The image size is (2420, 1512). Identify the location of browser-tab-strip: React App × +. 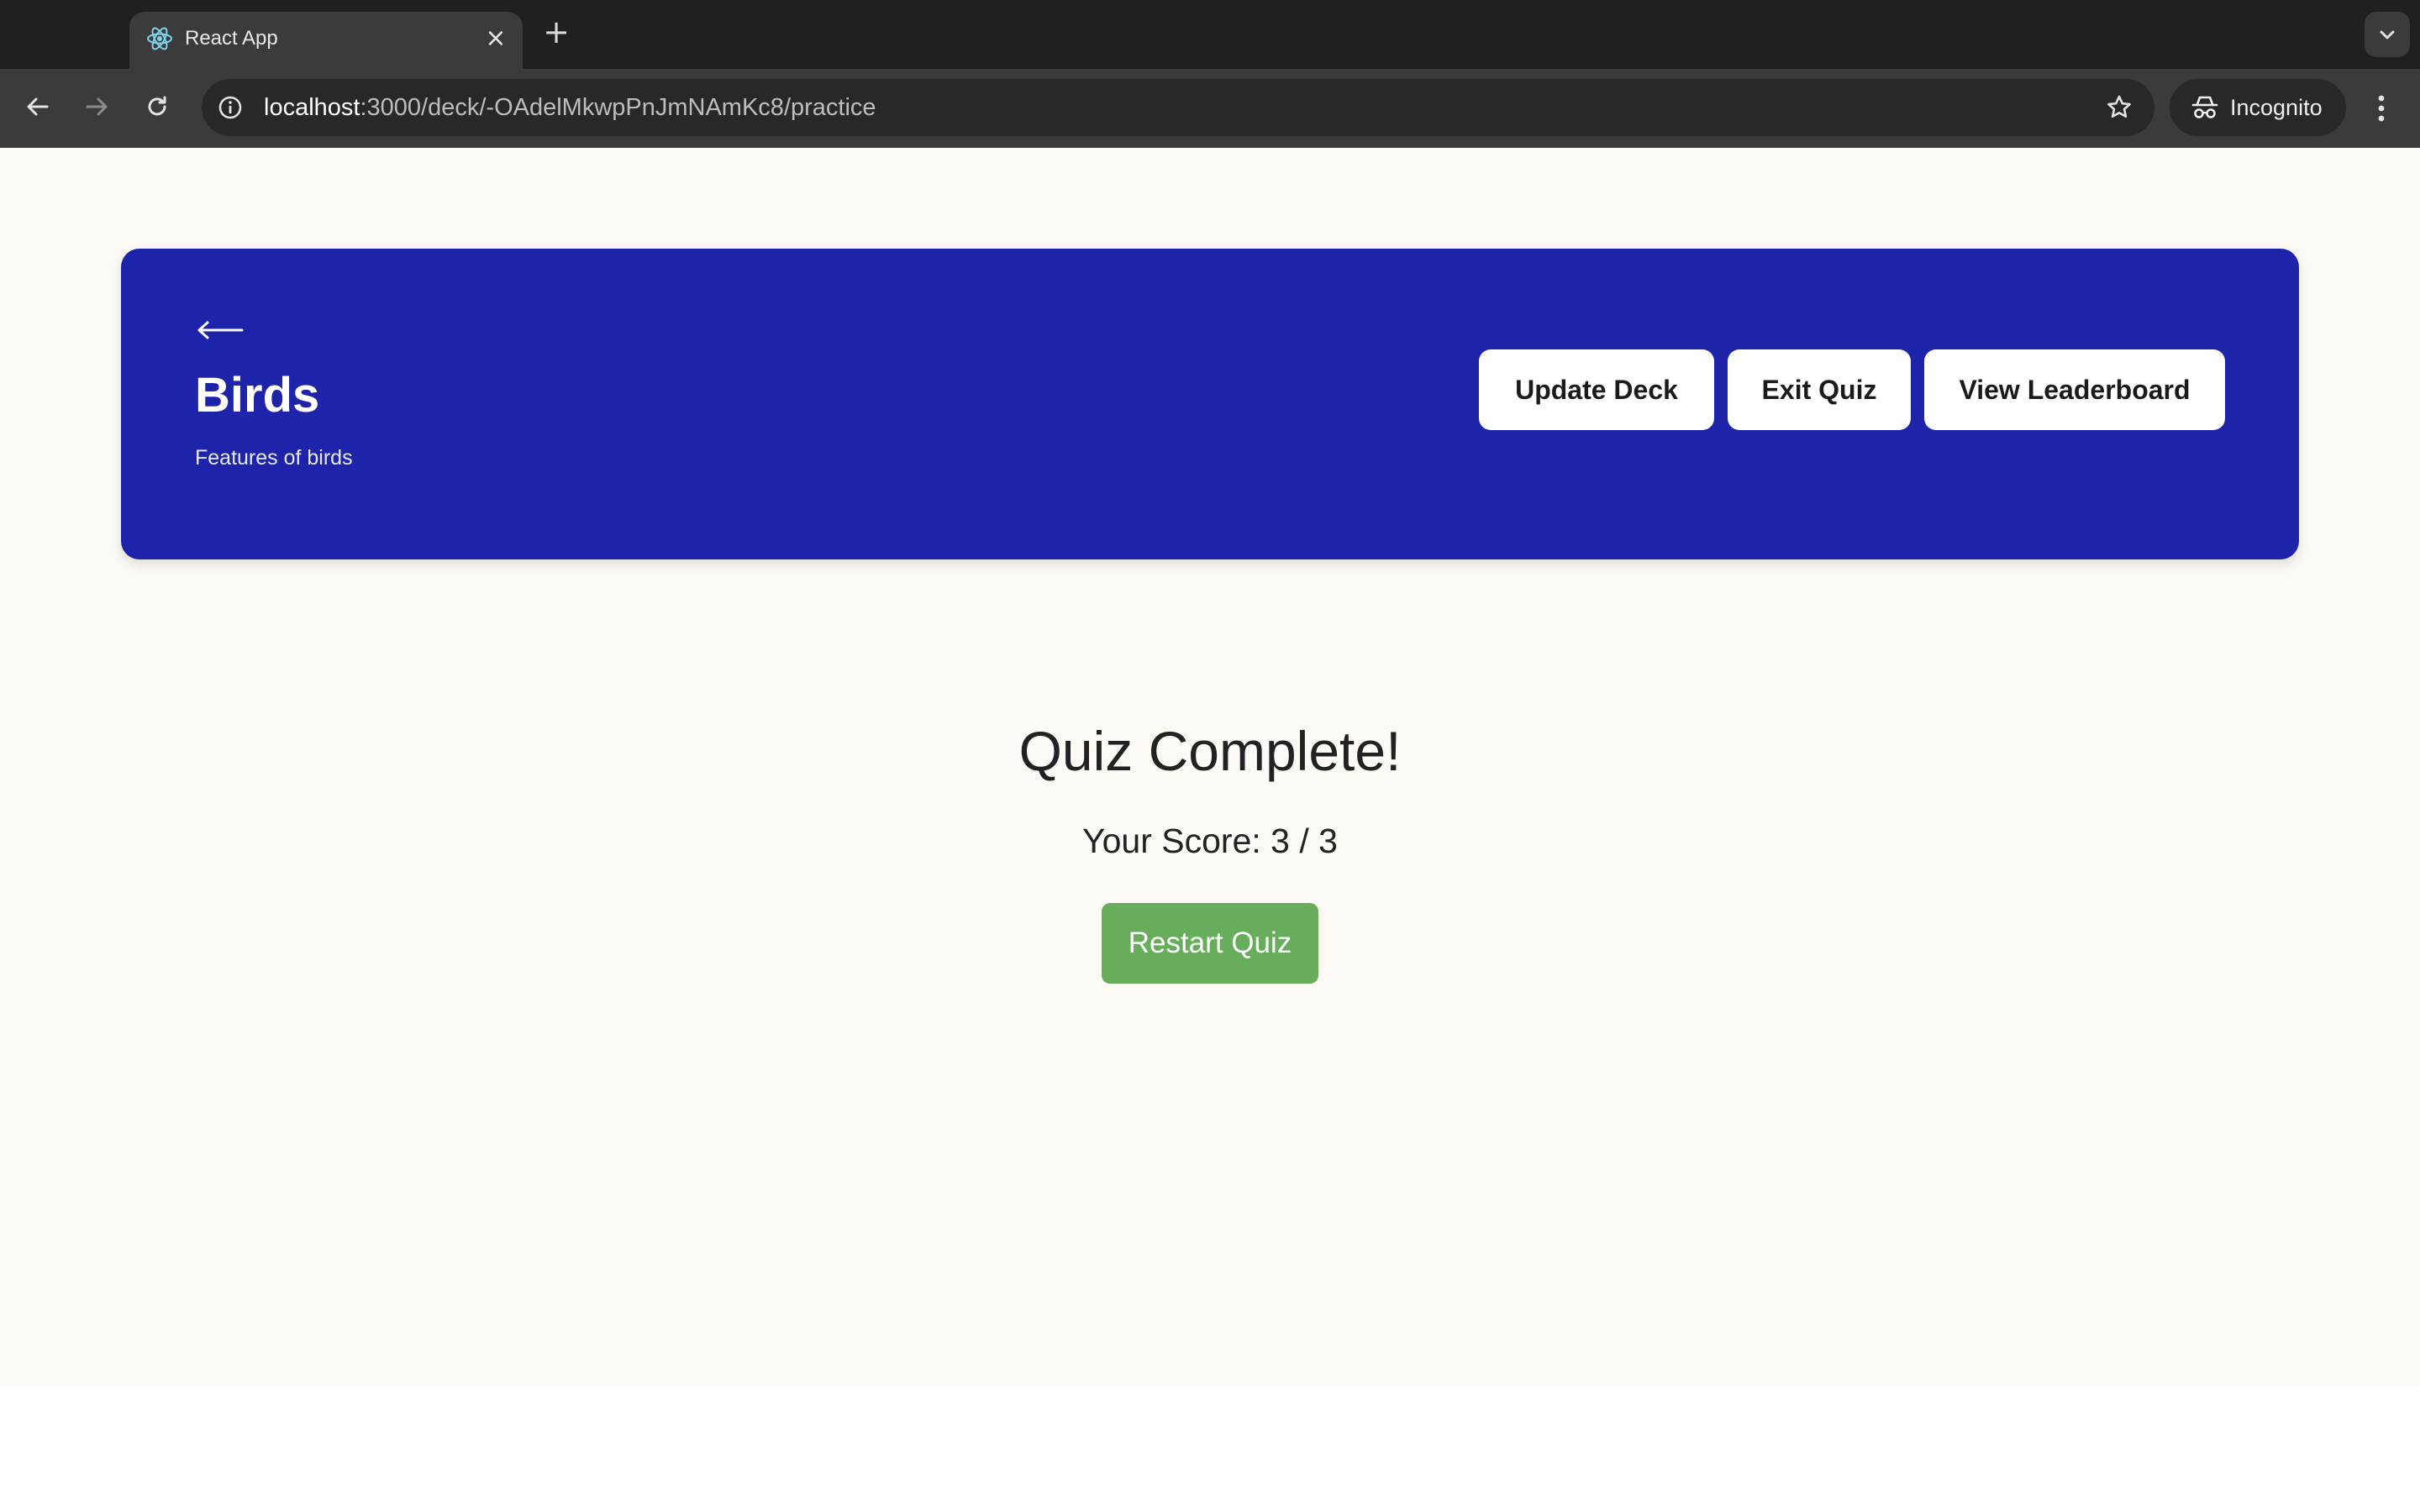
(1210, 34).